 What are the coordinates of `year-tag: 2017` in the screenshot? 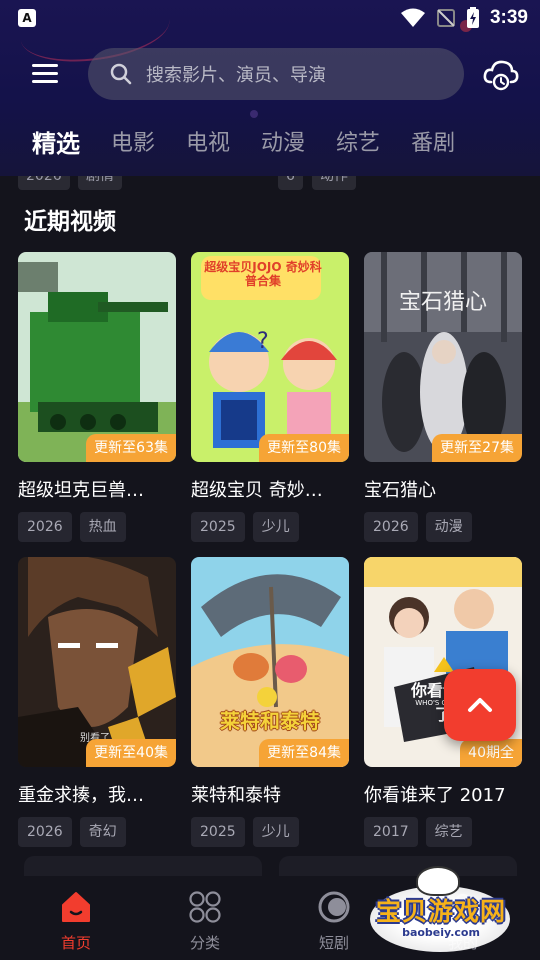 It's located at (391, 832).